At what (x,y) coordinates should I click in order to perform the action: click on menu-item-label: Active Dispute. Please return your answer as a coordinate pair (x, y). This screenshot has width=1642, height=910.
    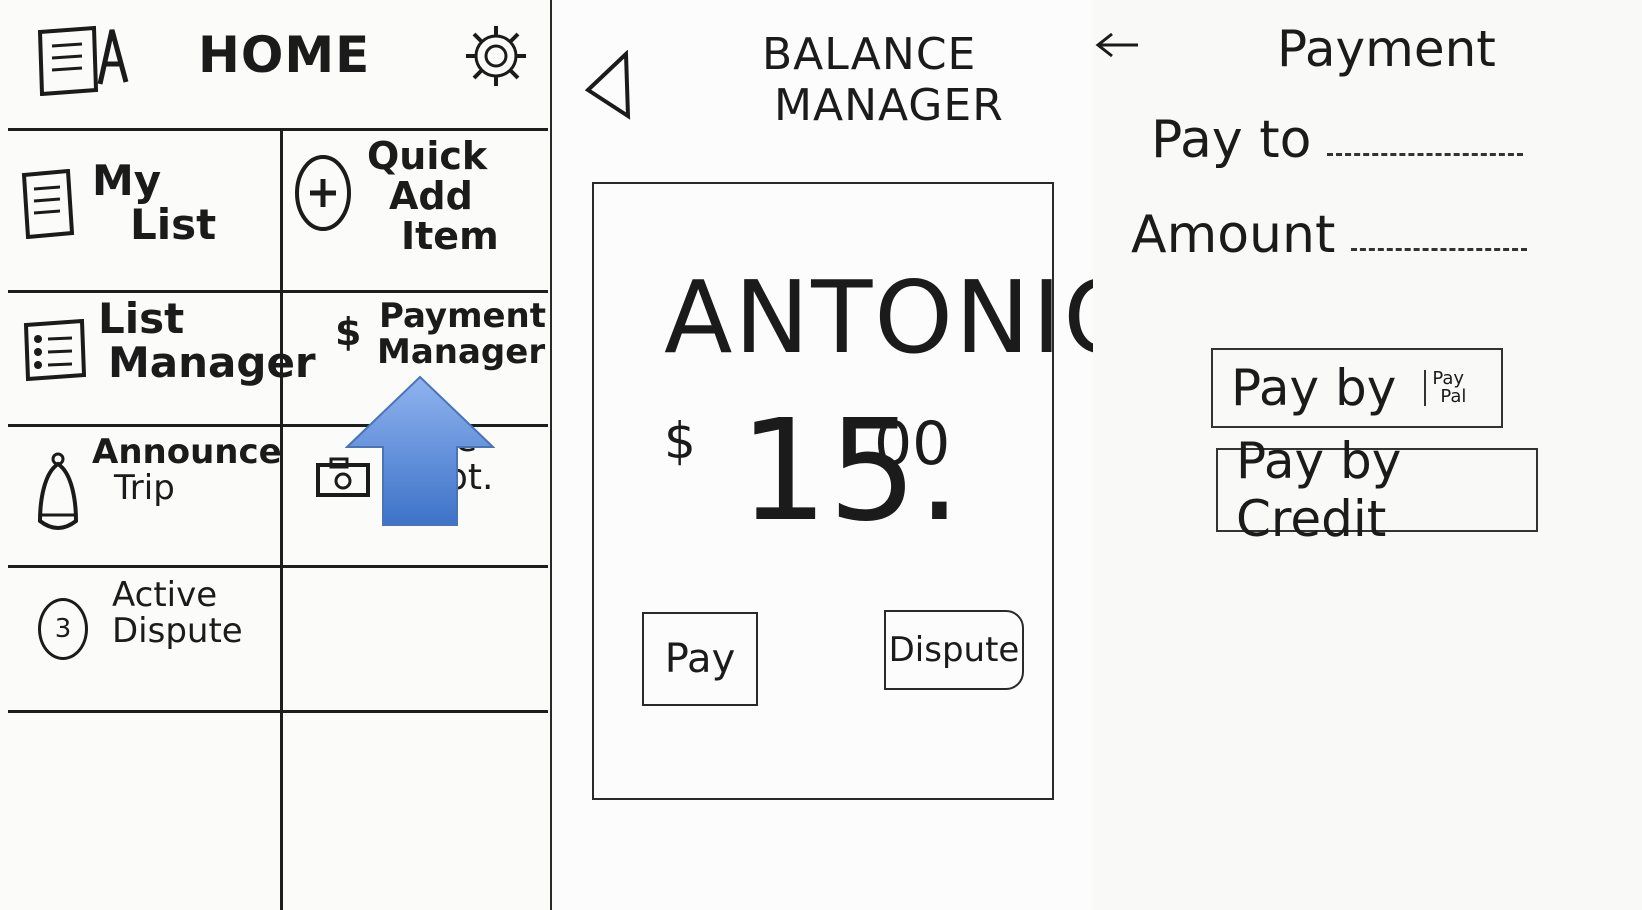
    Looking at the image, I should click on (177, 613).